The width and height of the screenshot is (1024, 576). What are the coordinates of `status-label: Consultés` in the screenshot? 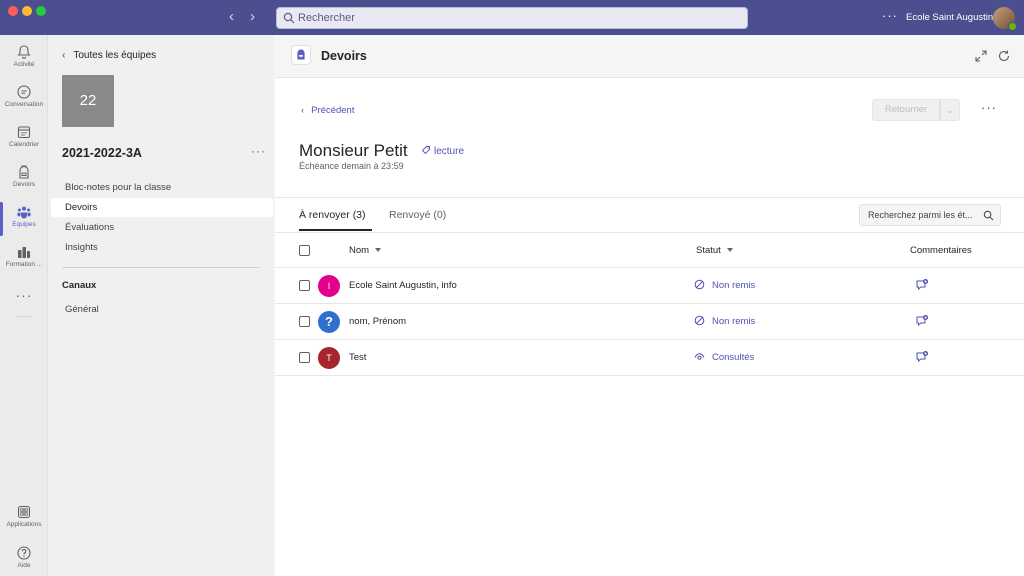 It's located at (733, 357).